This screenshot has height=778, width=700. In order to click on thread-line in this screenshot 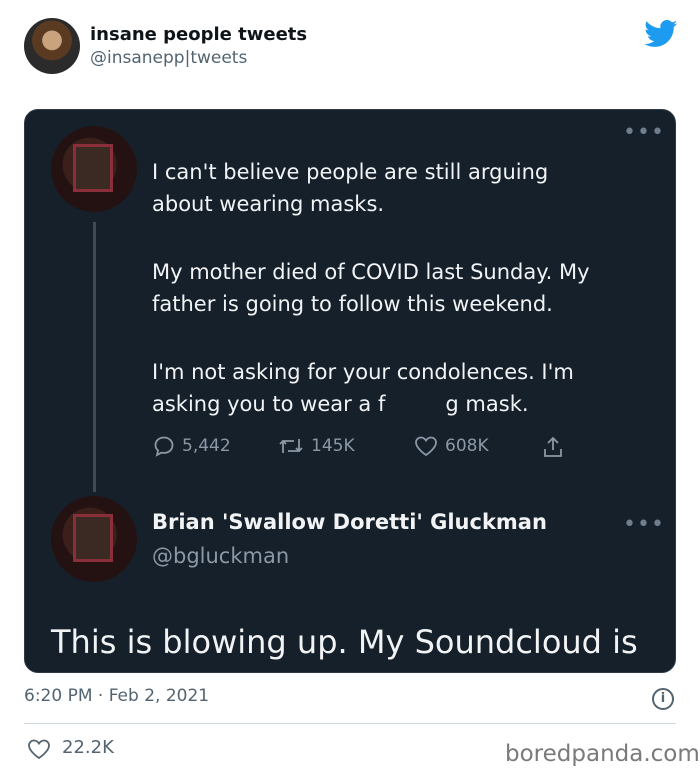, I will do `click(94, 357)`.